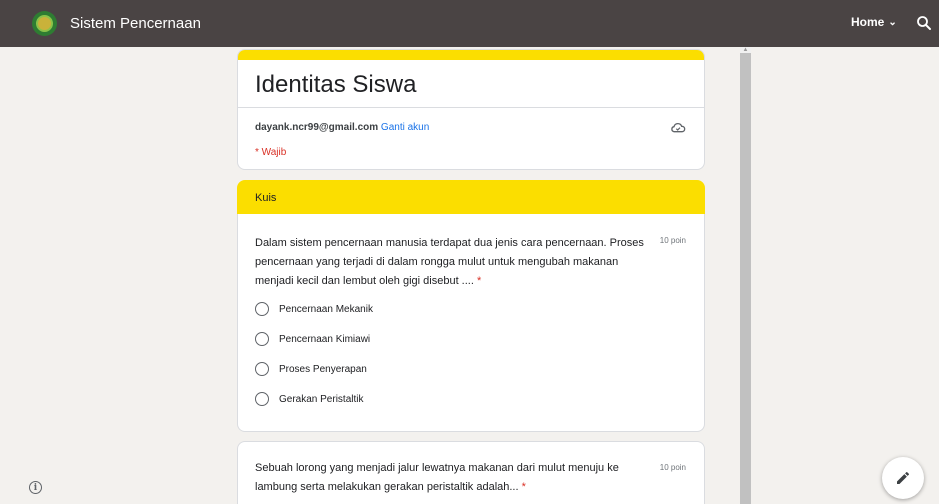 This screenshot has width=939, height=504. What do you see at coordinates (471, 197) in the screenshot?
I see `section-header: Kuis` at bounding box center [471, 197].